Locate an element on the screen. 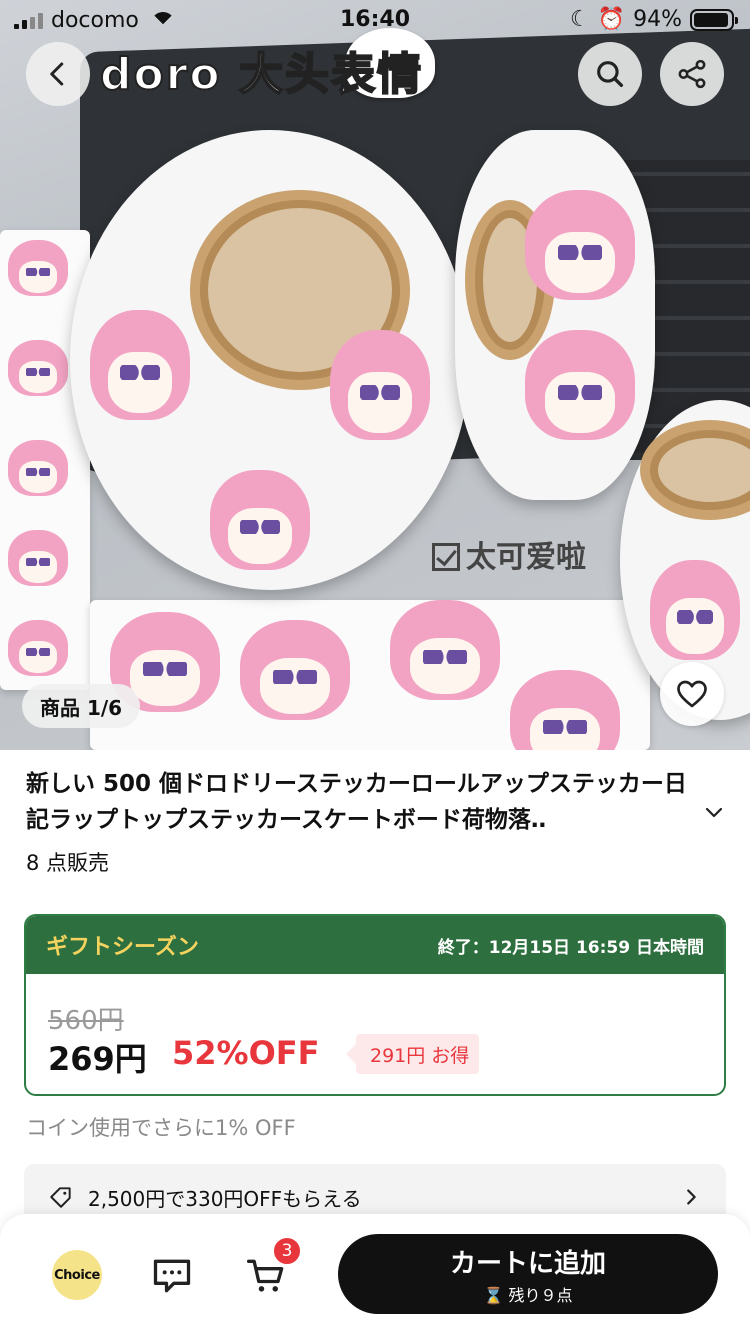  image-counter-label: 商品 1/6 is located at coordinates (81, 707).